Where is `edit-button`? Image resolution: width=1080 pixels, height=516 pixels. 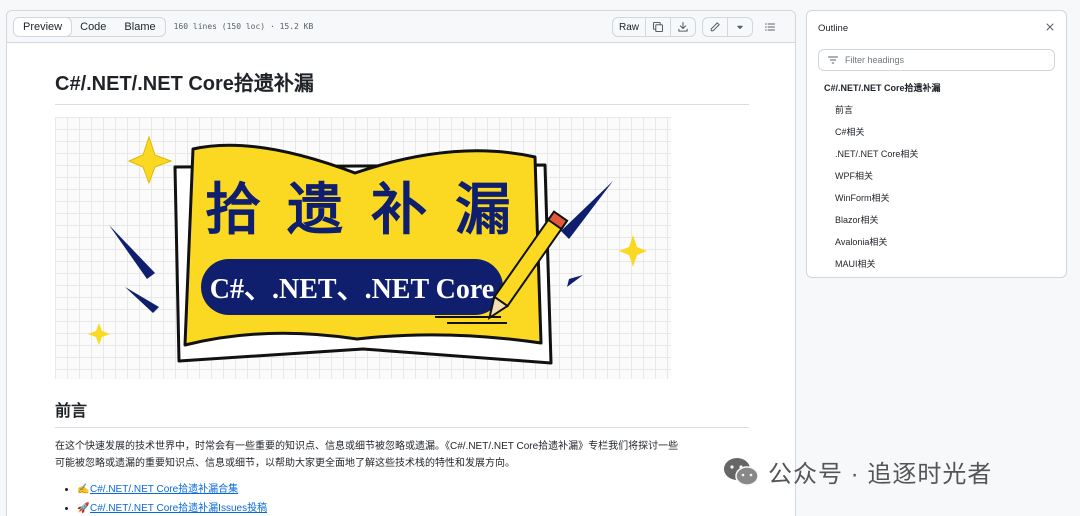 edit-button is located at coordinates (715, 27).